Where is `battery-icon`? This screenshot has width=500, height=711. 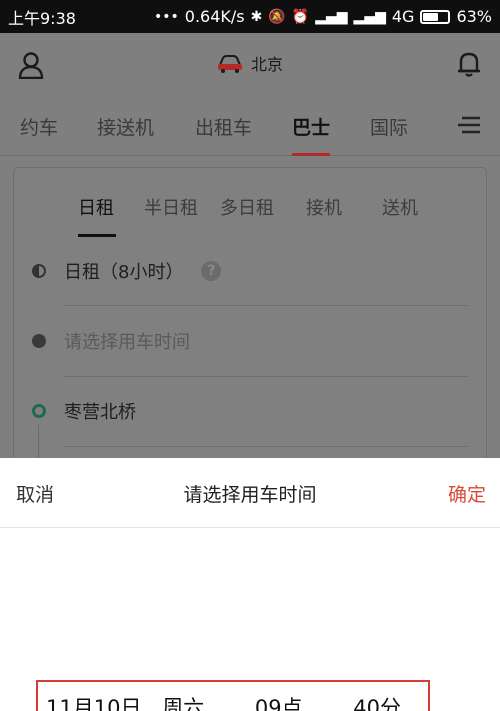
battery-icon is located at coordinates (435, 16).